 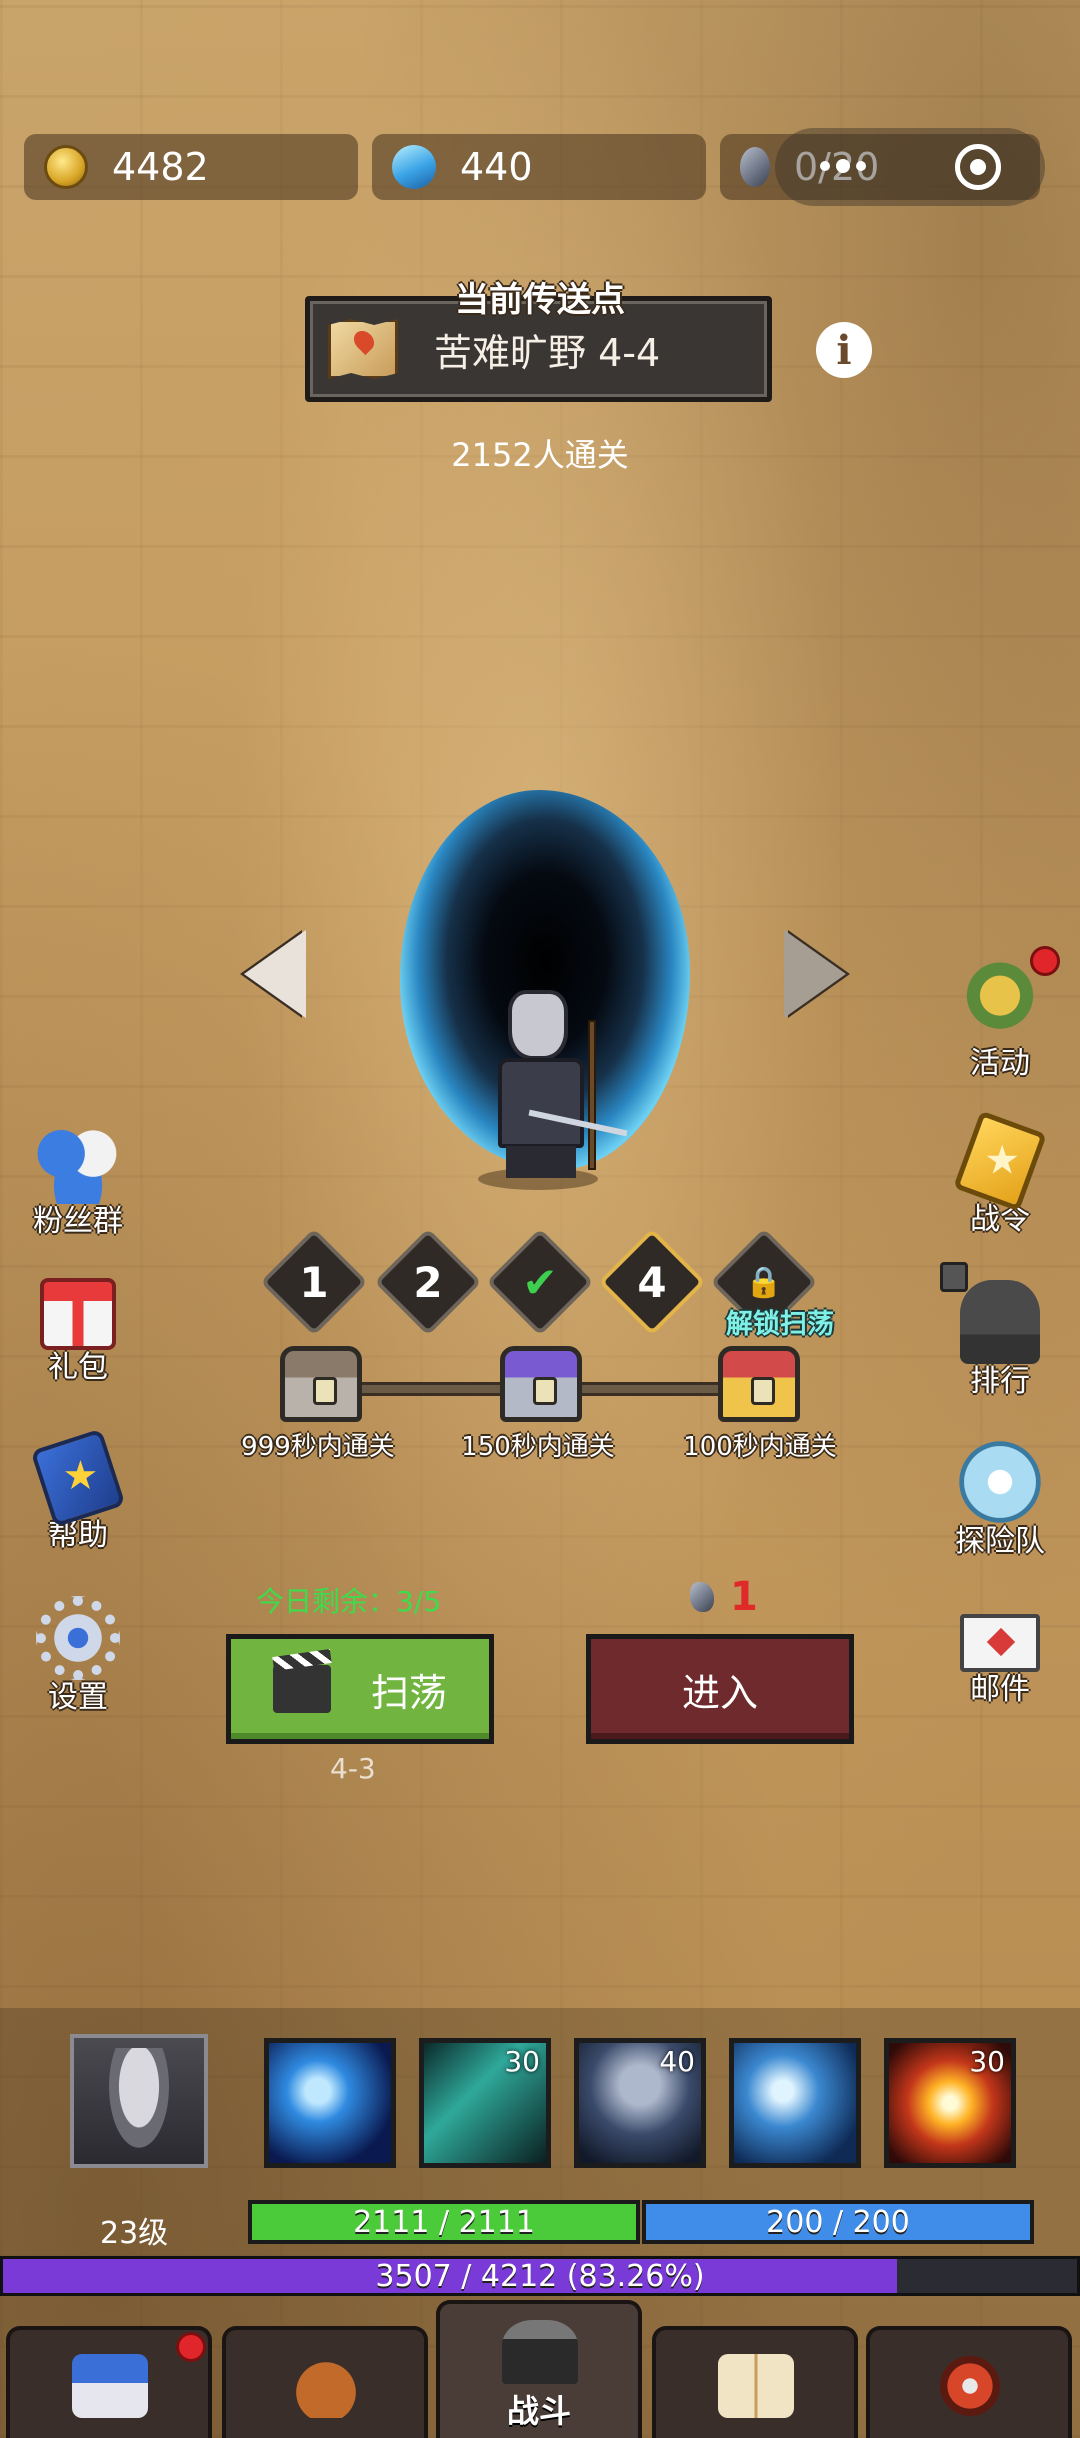 I want to click on tab-battle: 战斗, so click(x=539, y=2369).